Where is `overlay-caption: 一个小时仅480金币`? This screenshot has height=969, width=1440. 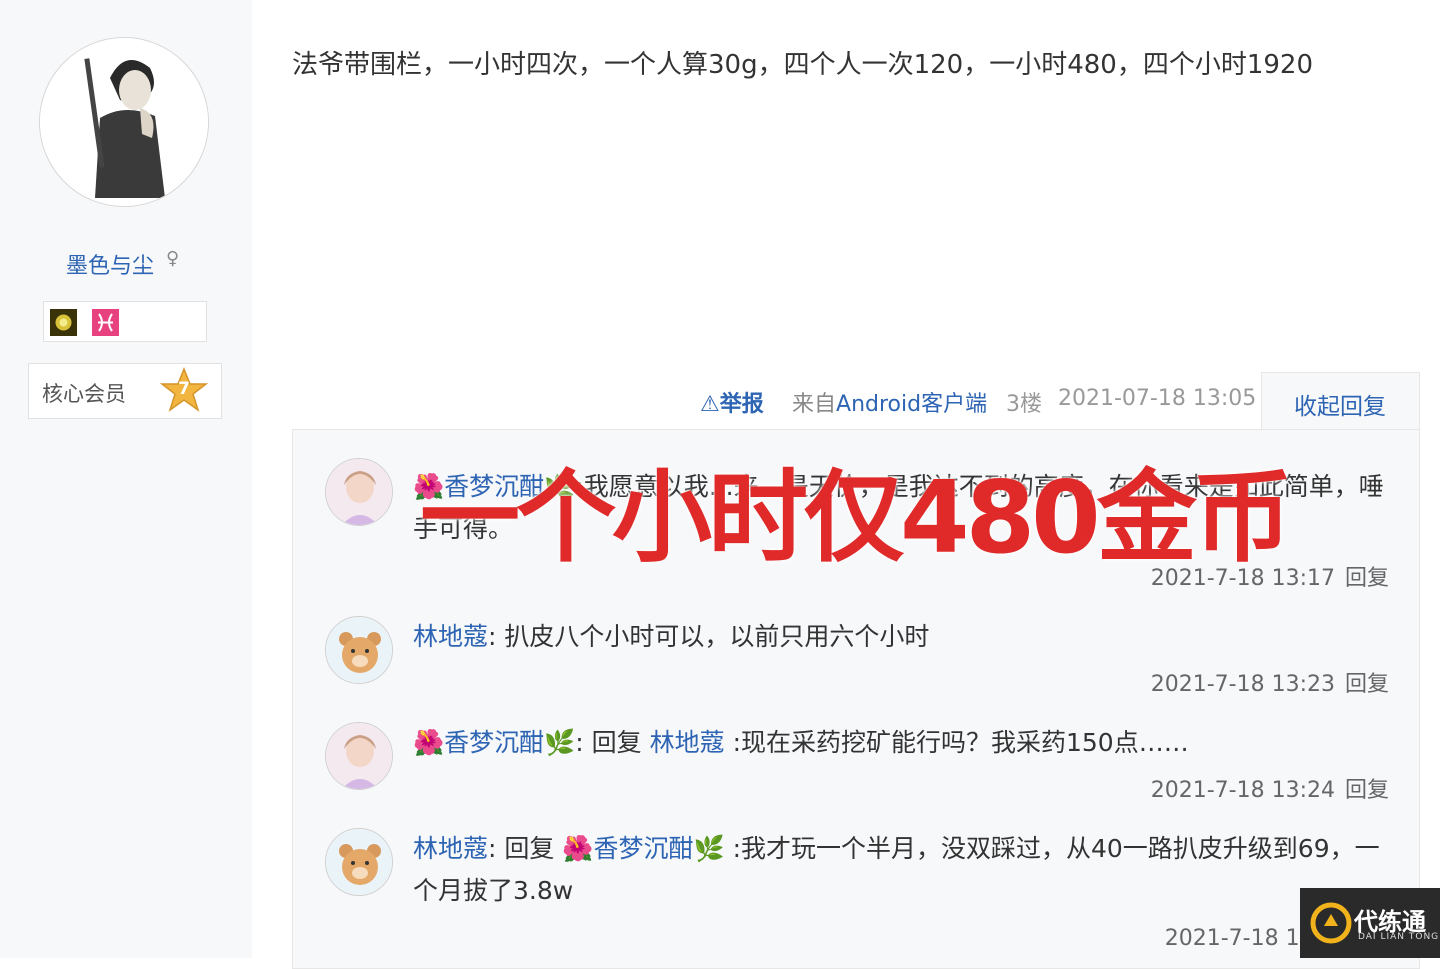
overlay-caption: 一个小时仅480金币 is located at coordinates (856, 517).